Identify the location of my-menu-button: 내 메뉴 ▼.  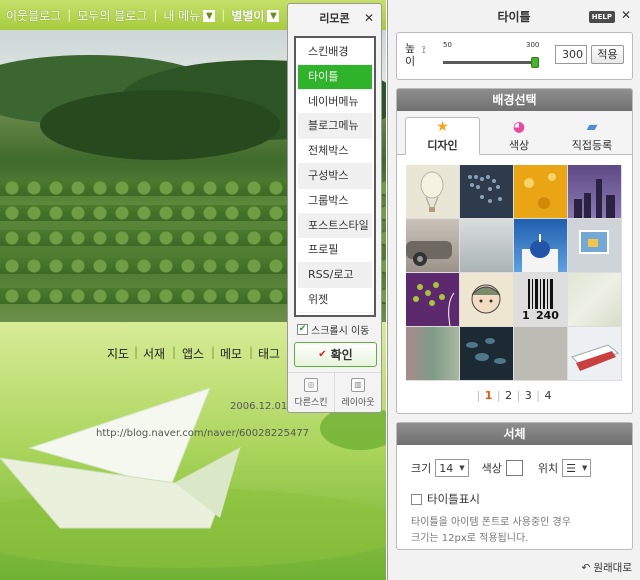
(189, 15).